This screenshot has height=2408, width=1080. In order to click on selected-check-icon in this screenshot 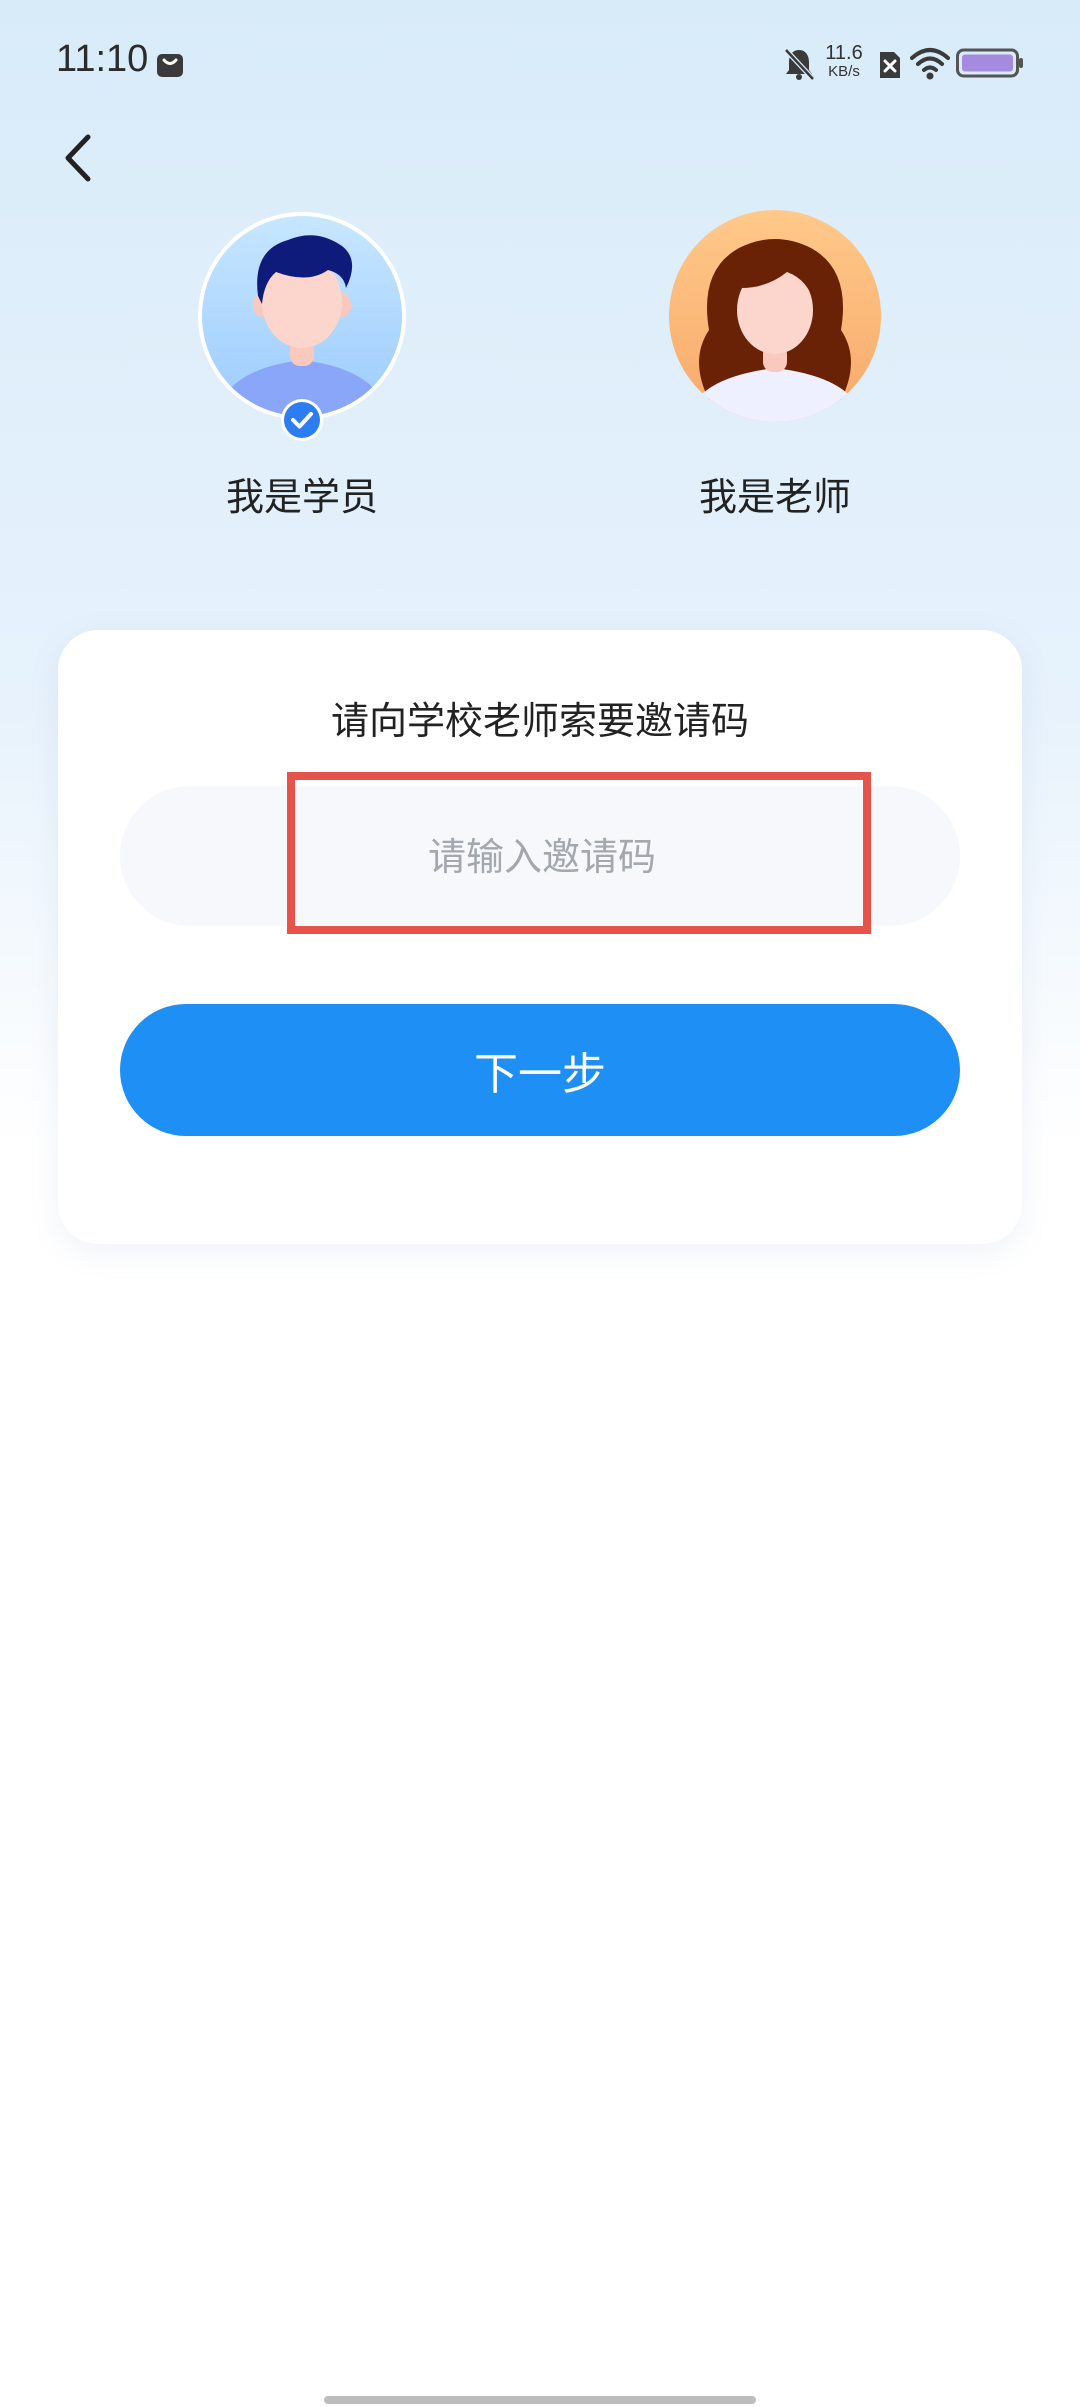, I will do `click(302, 420)`.